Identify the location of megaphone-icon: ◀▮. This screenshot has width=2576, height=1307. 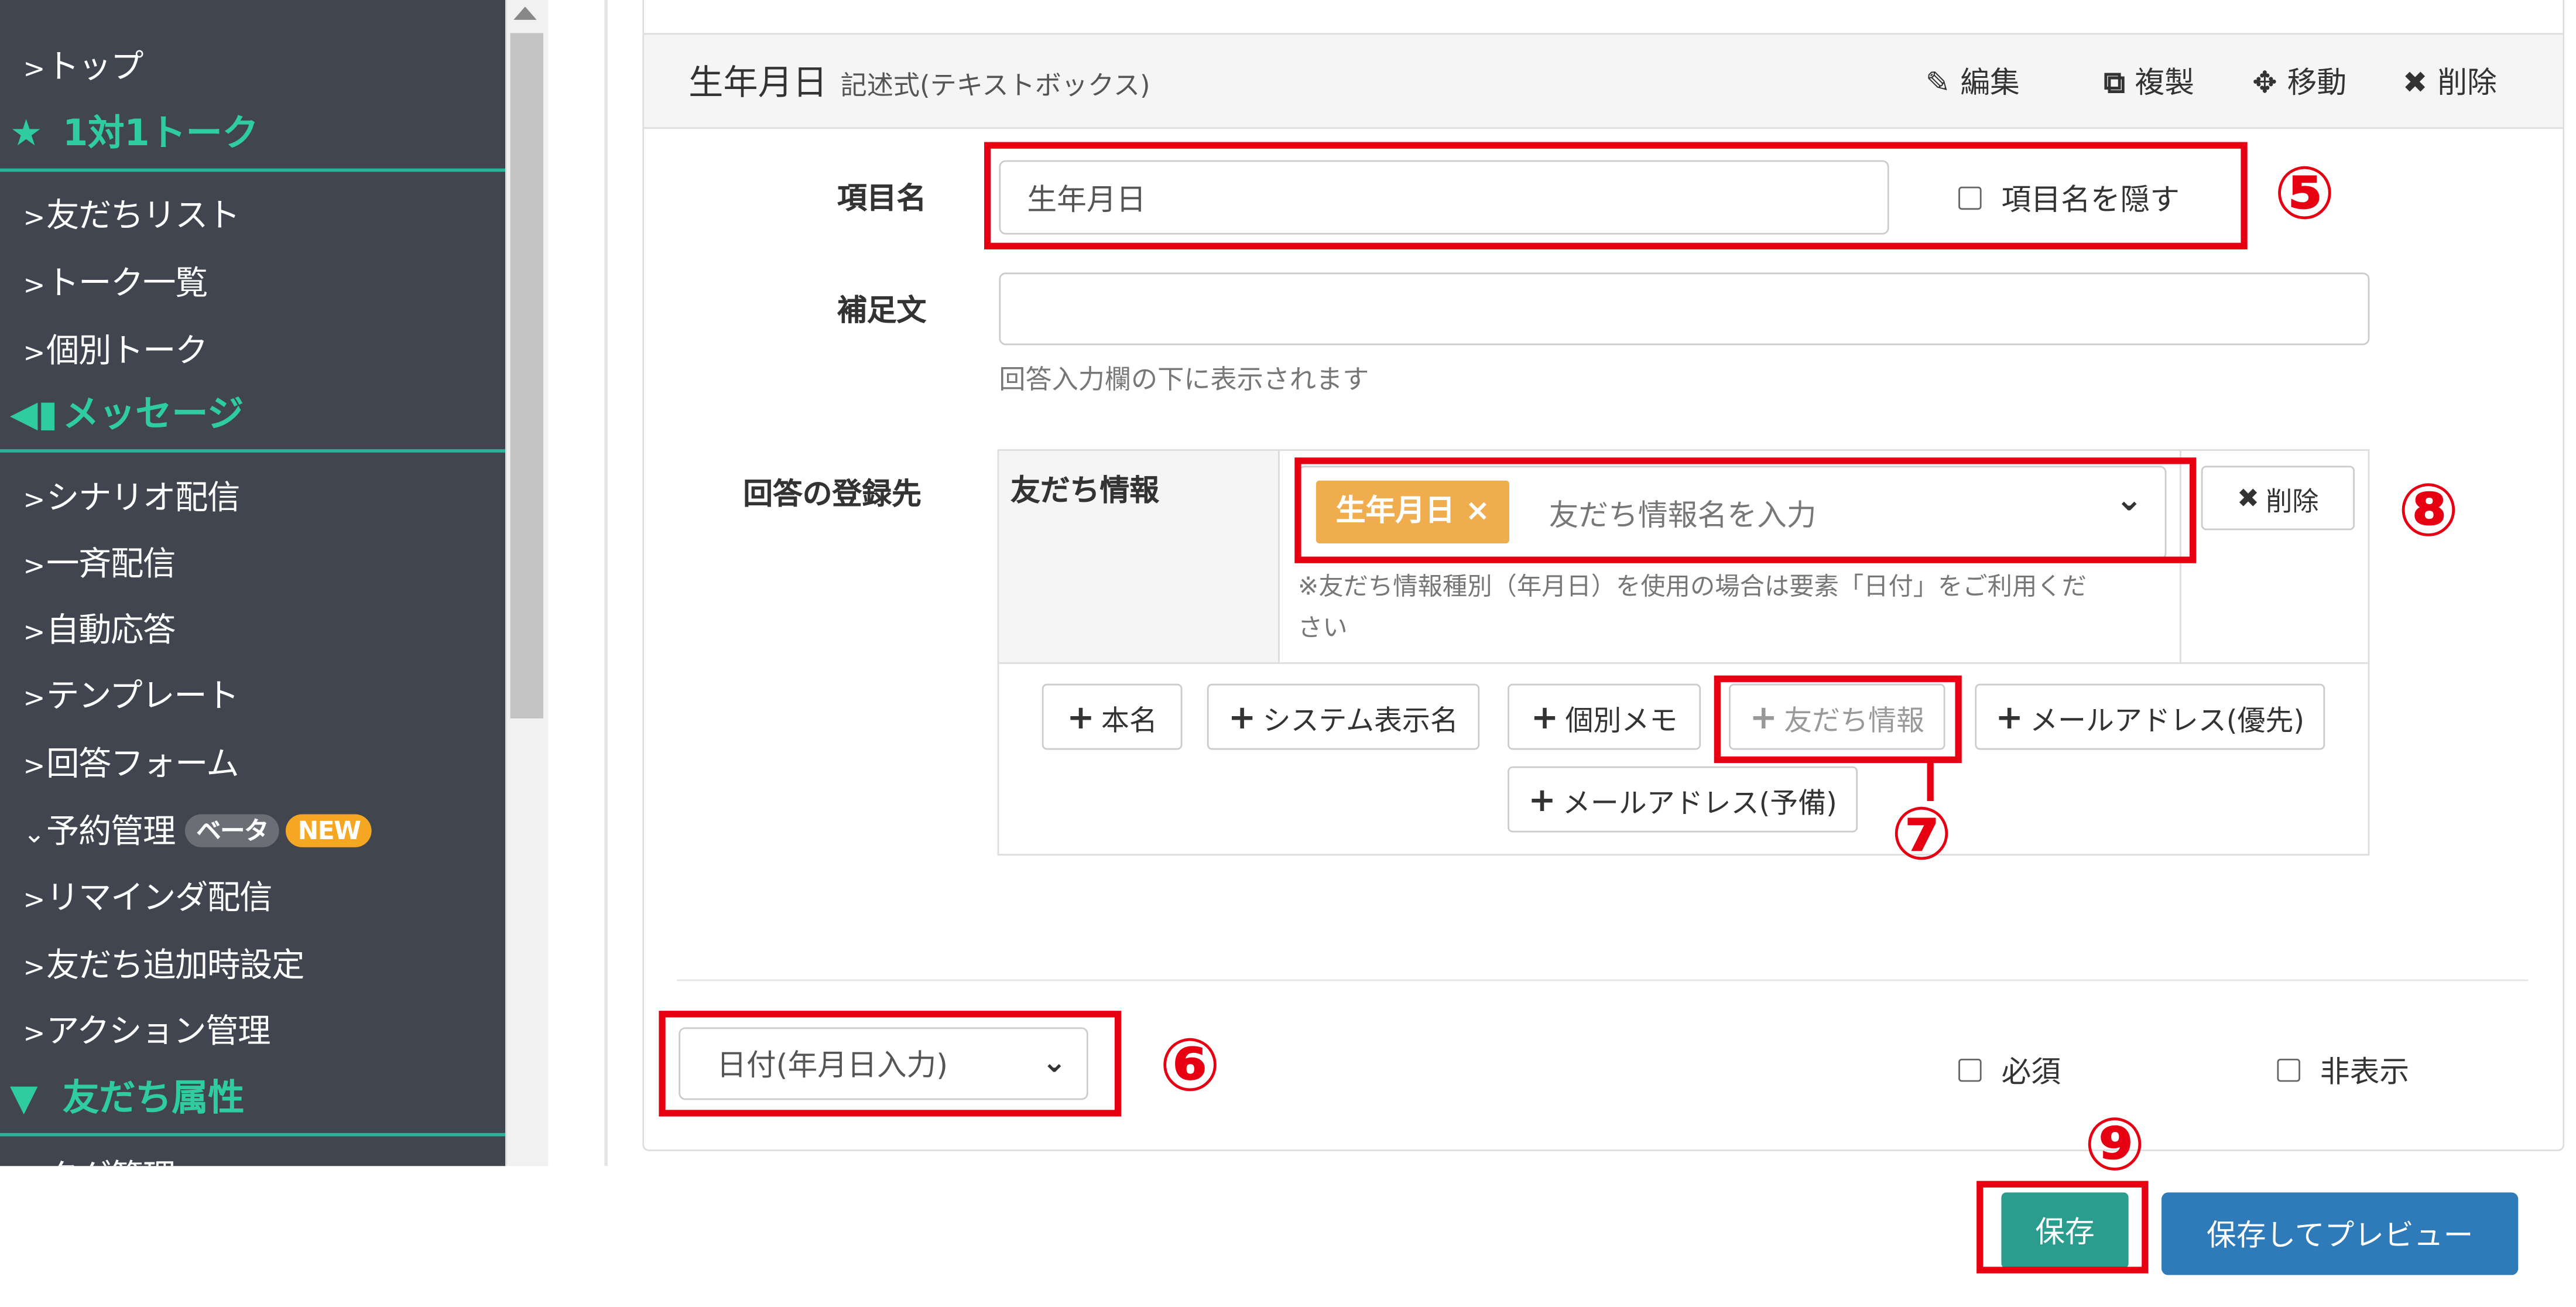
(33, 415).